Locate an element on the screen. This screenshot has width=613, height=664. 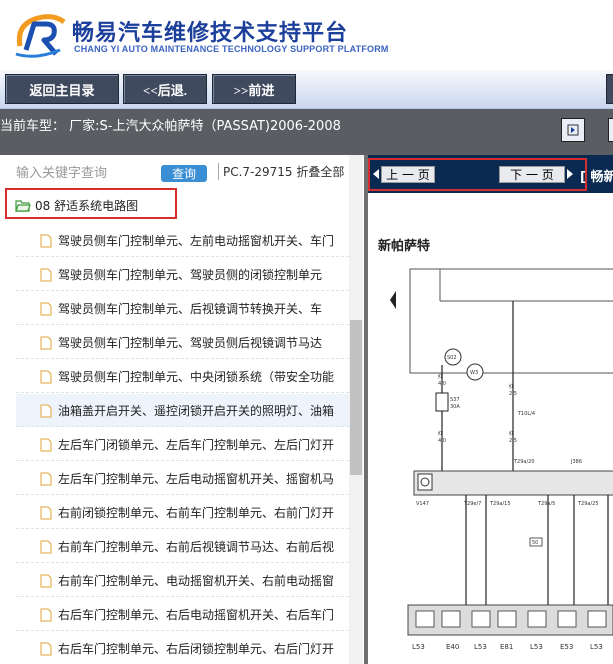
tree-item: 右后车门控制单元、右后电动摇窗机开关、右后车门 is located at coordinates (182, 614).